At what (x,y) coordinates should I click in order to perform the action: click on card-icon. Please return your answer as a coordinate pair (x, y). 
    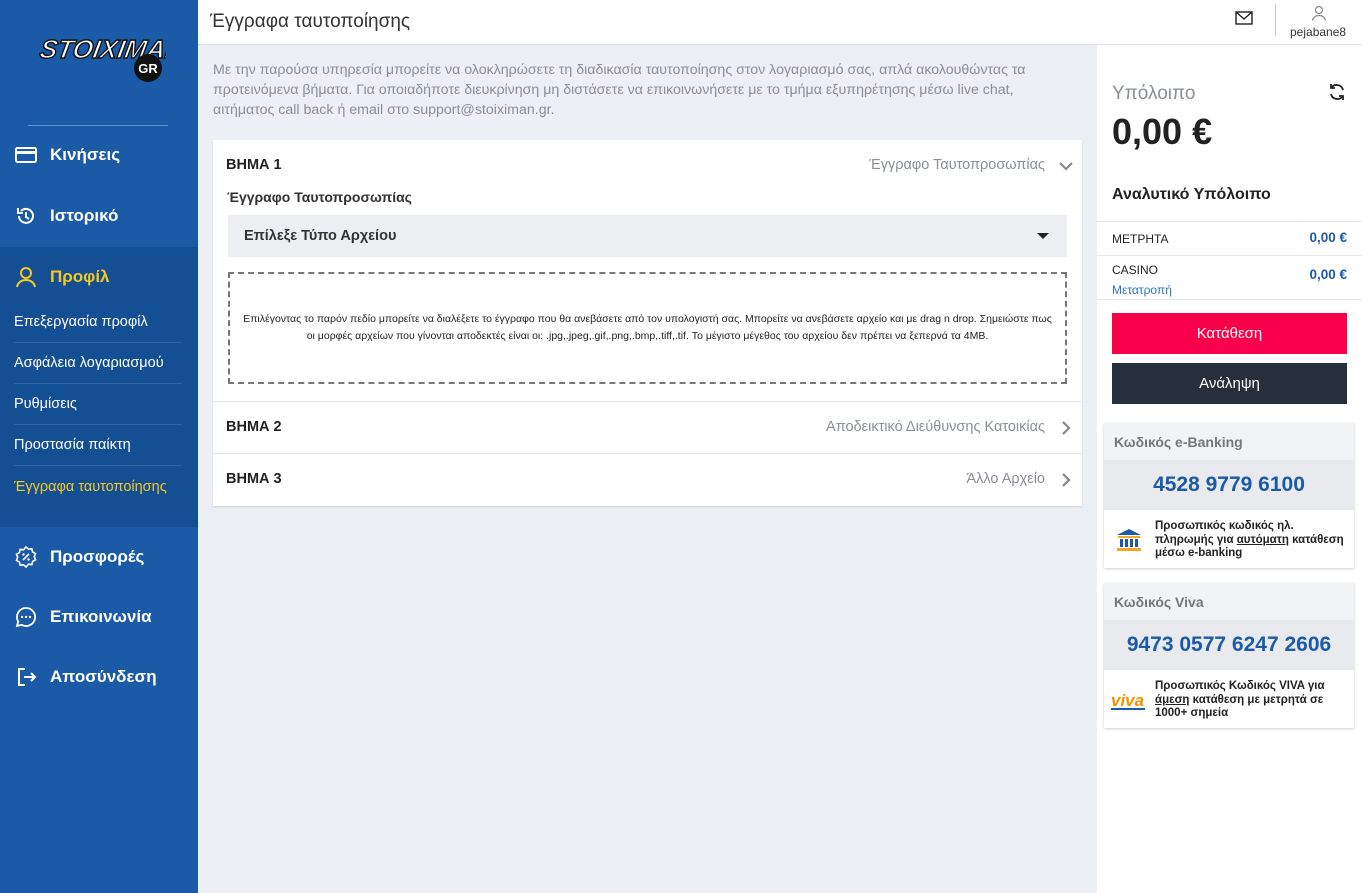
    Looking at the image, I should click on (26, 155).